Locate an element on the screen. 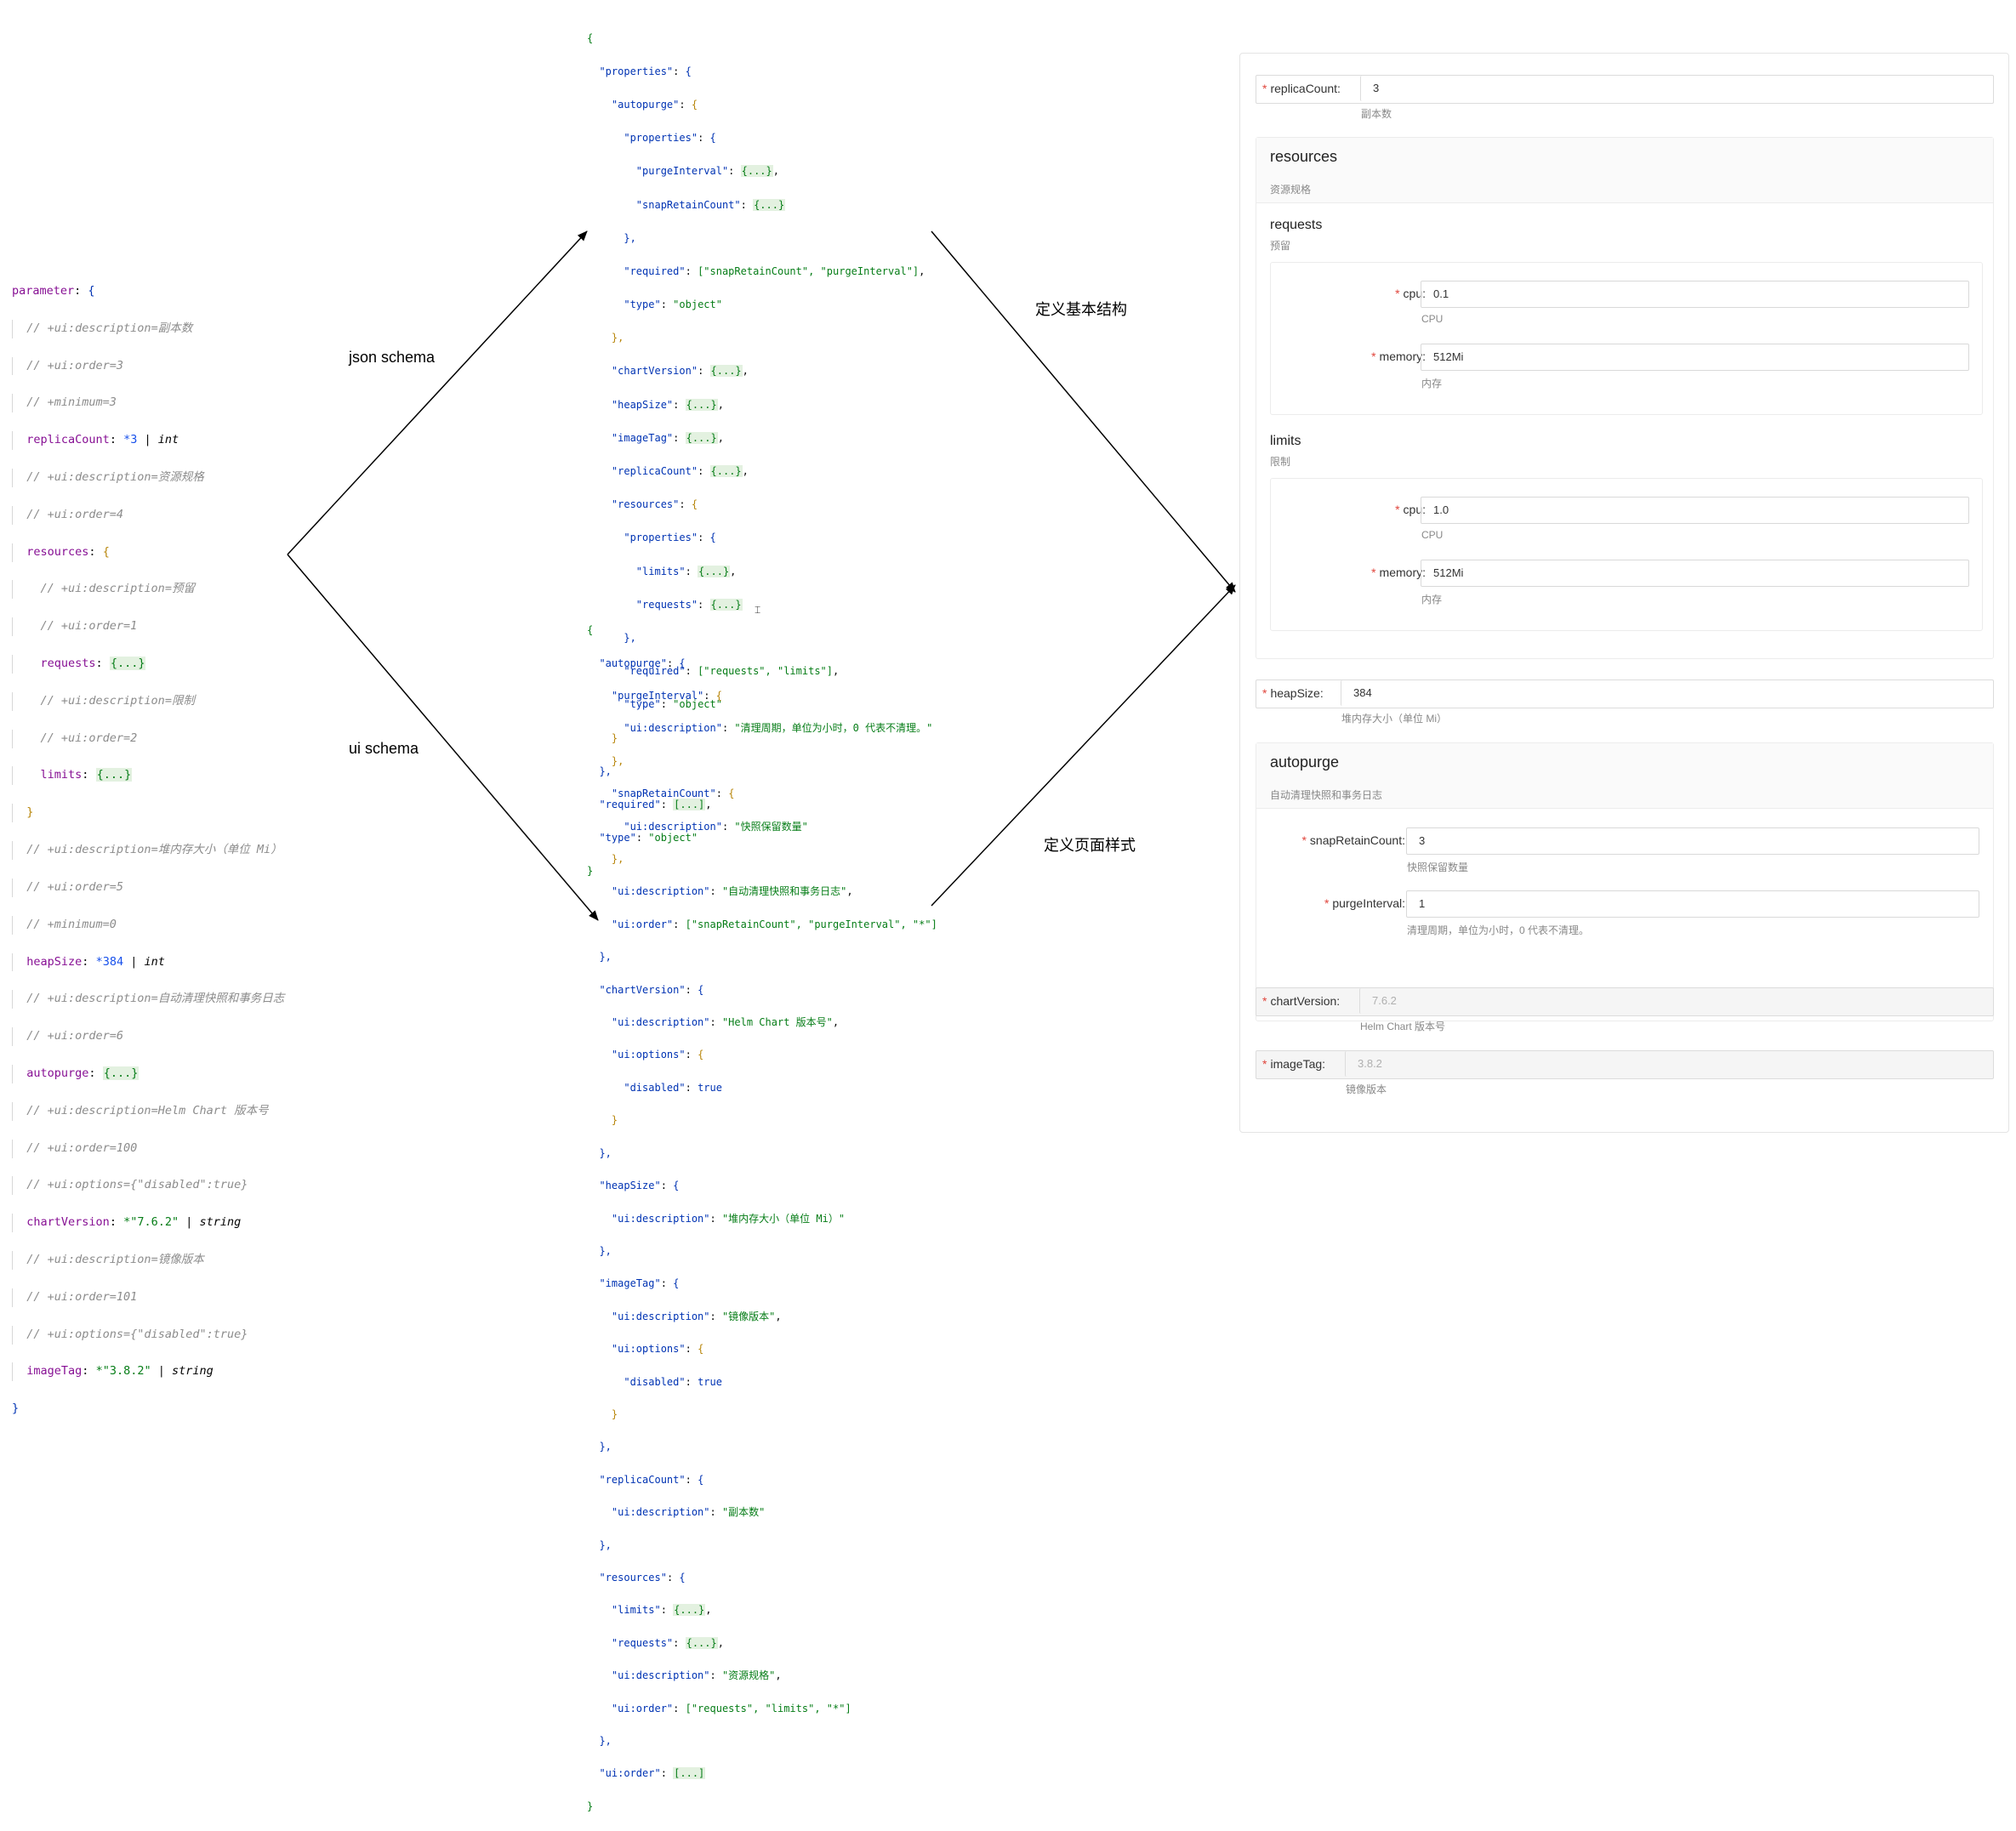 Image resolution: width=2016 pixels, height=1831 pixels. ui-key: "disabled" is located at coordinates (655, 1381).